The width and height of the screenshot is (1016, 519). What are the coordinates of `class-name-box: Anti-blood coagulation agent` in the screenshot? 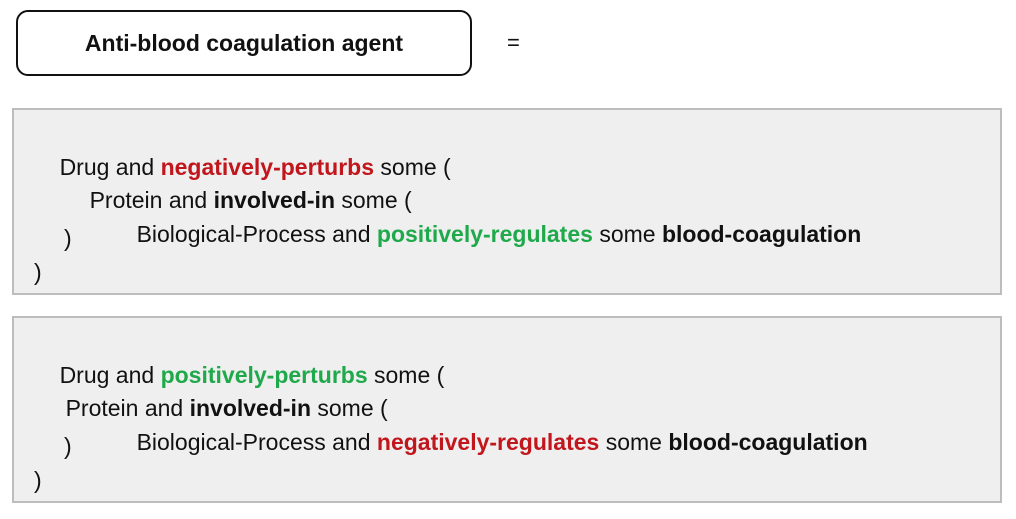 It's located at (244, 43).